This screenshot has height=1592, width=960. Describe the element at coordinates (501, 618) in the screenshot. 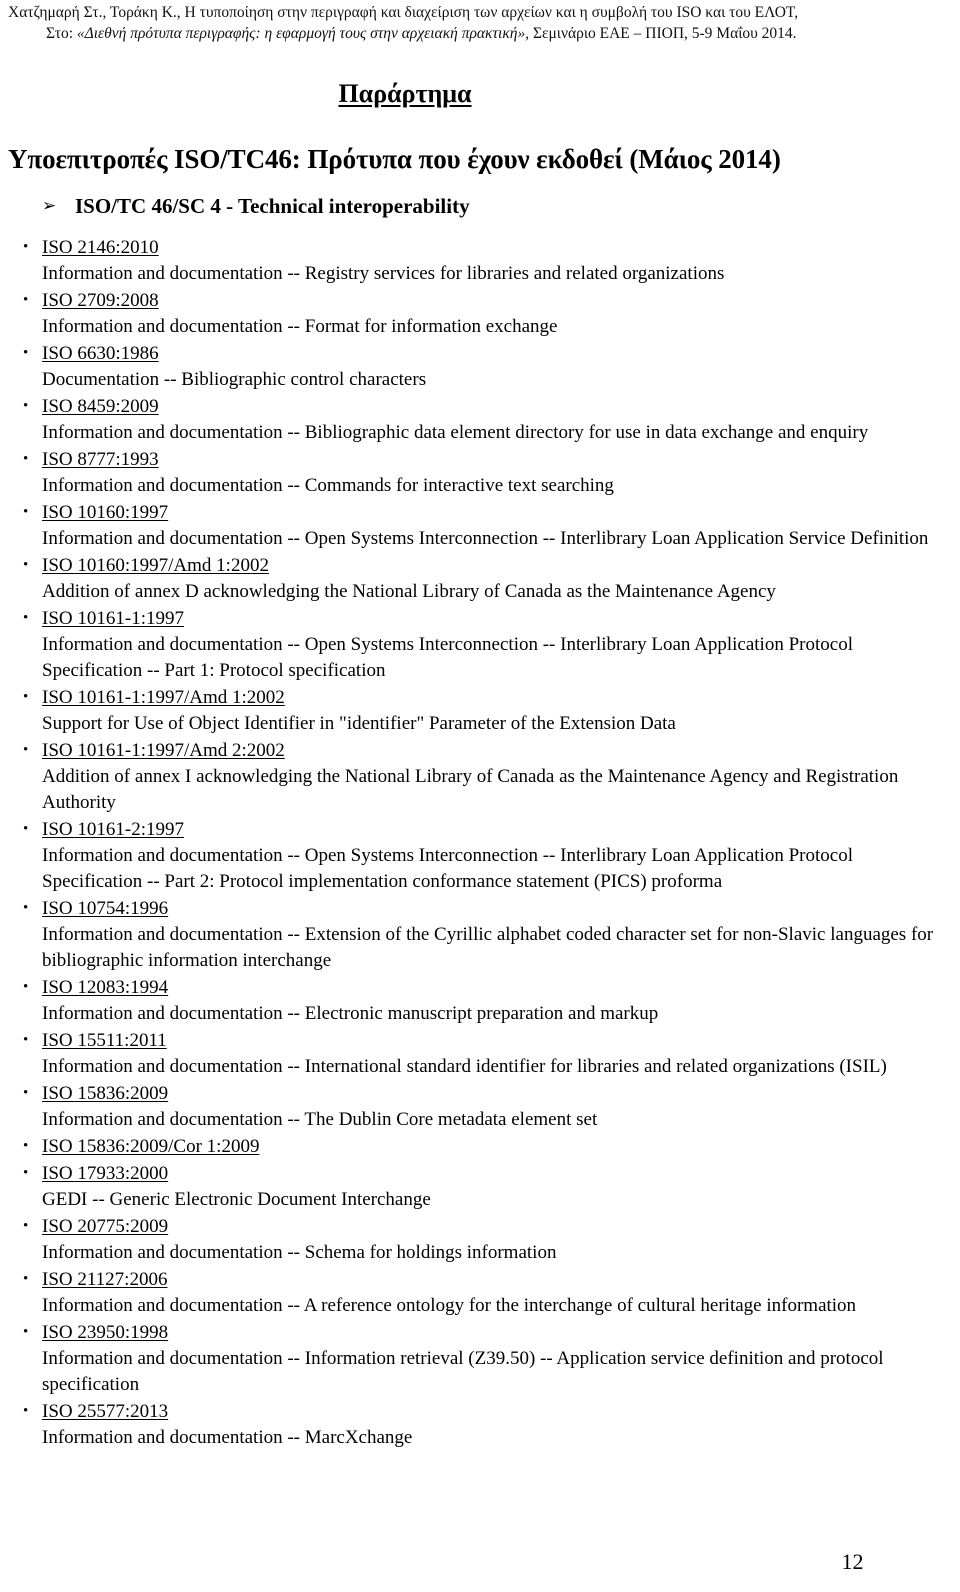

I see `standard-code-link: ISO 10161-1:1997` at that location.